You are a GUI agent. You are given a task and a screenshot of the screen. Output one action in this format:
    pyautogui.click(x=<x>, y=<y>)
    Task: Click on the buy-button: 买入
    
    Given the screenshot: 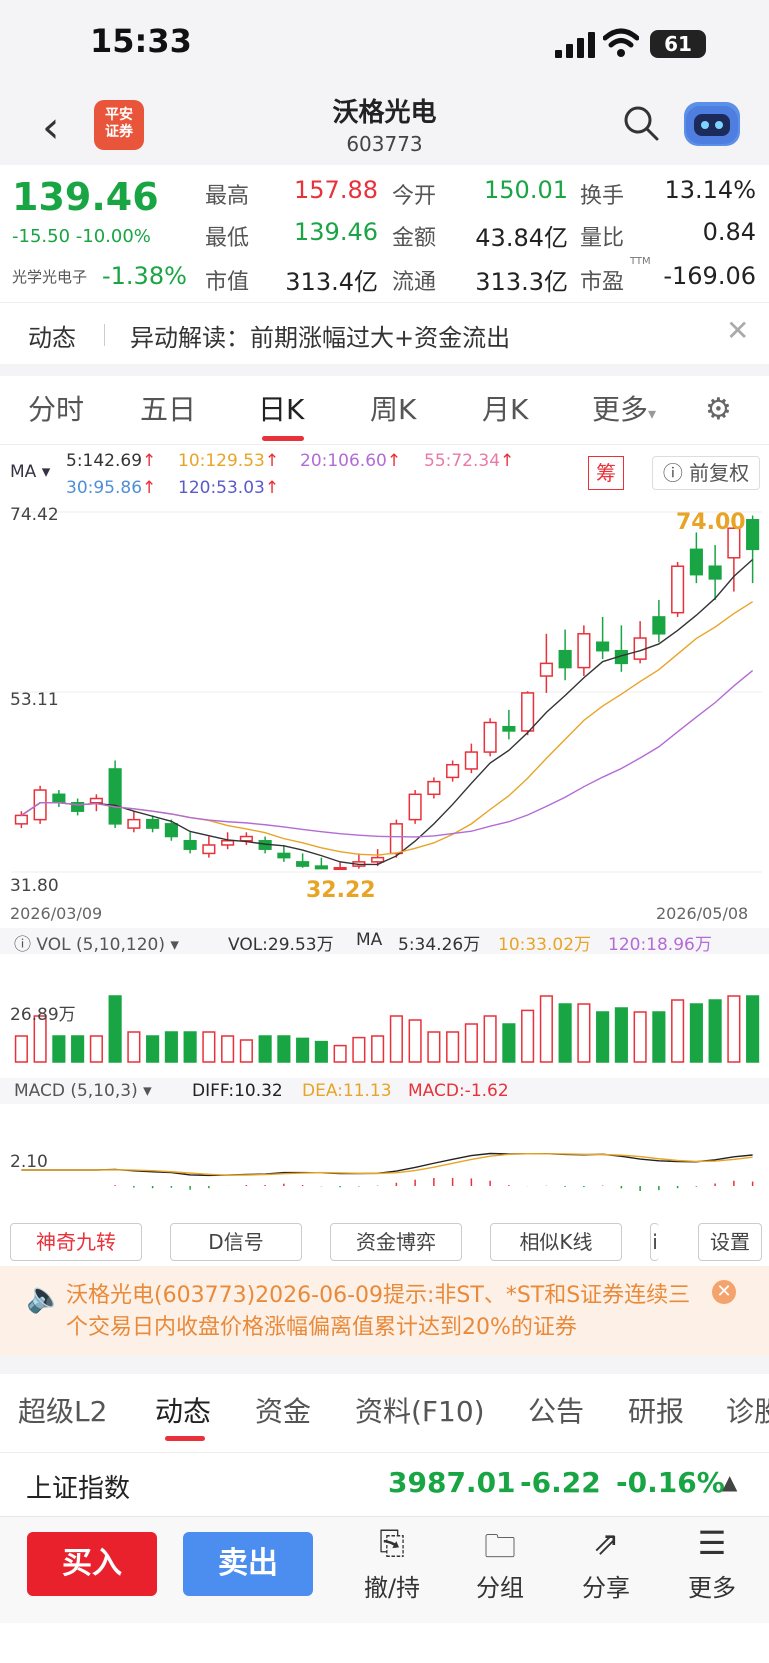 What is the action you would take?
    pyautogui.click(x=92, y=1564)
    